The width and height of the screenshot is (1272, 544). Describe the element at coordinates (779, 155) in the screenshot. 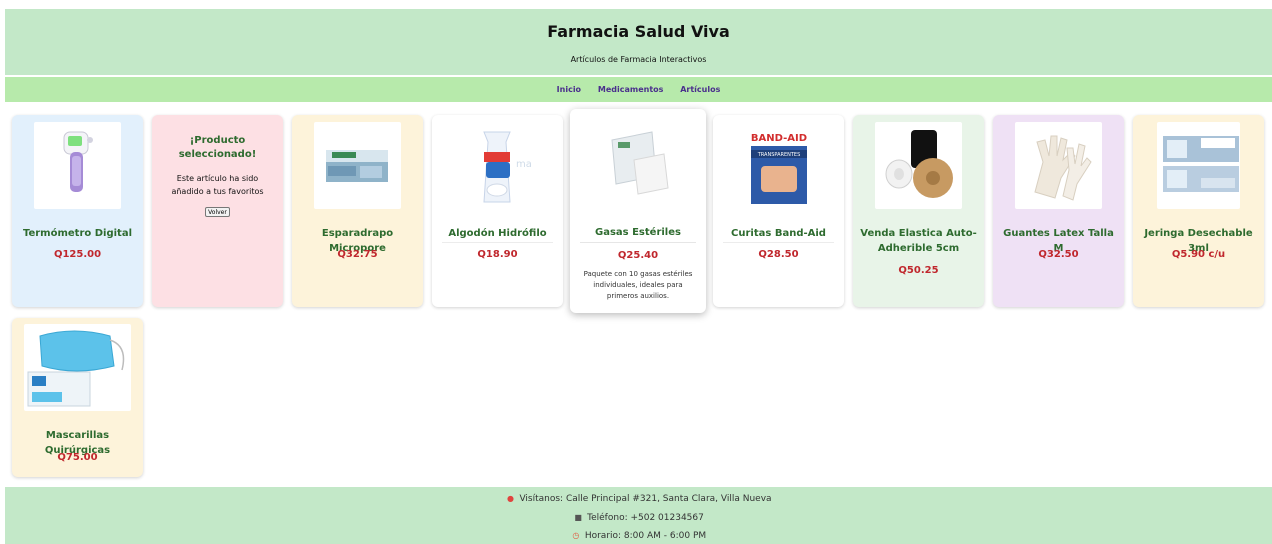

I see `brand-sub-text: TRANSPARENTES` at that location.